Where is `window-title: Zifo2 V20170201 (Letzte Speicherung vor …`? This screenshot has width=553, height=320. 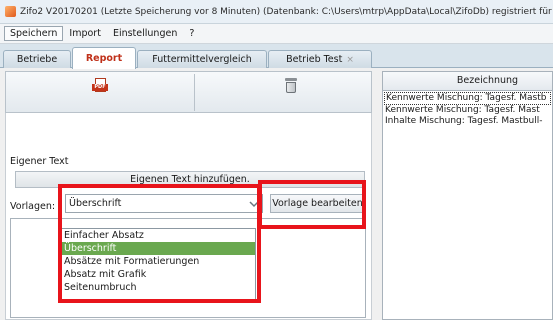 window-title: Zifo2 V20170201 (Letzte Speicherung vor … is located at coordinates (286, 11).